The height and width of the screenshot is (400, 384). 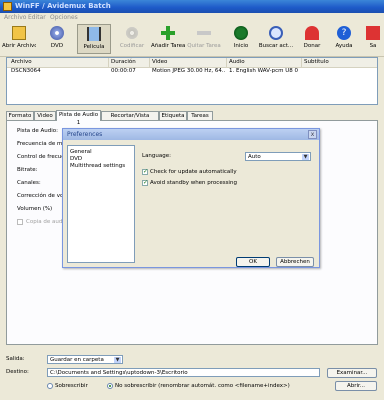 What do you see at coordinates (94, 34) in the screenshot?
I see `film-icon` at bounding box center [94, 34].